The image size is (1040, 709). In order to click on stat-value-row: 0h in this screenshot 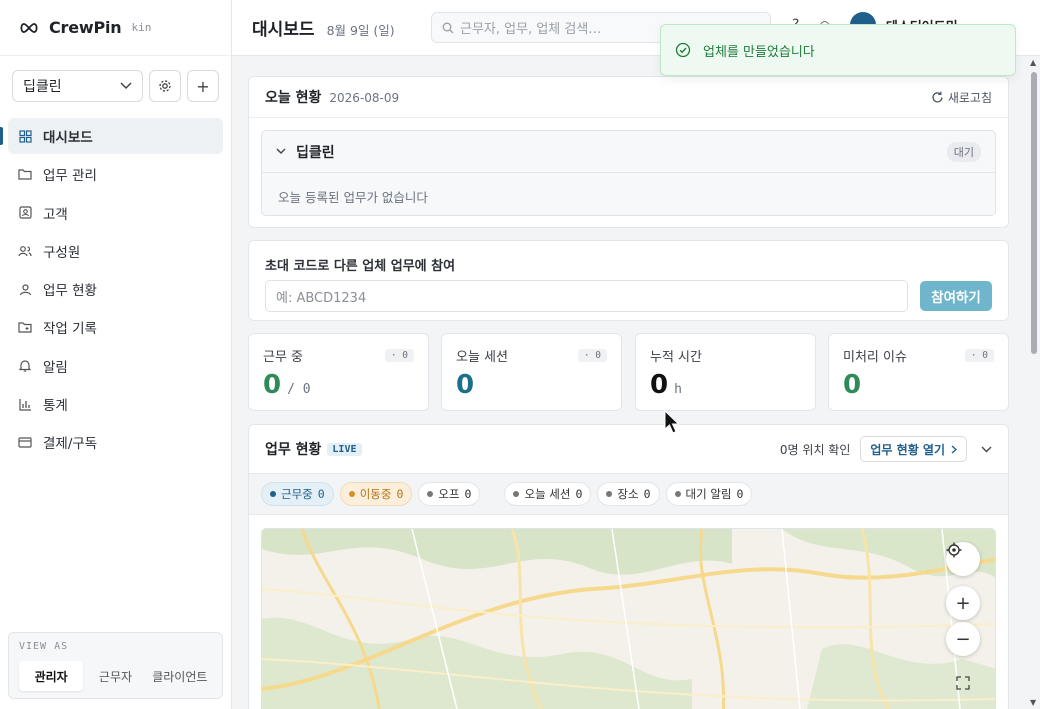, I will do `click(725, 385)`.